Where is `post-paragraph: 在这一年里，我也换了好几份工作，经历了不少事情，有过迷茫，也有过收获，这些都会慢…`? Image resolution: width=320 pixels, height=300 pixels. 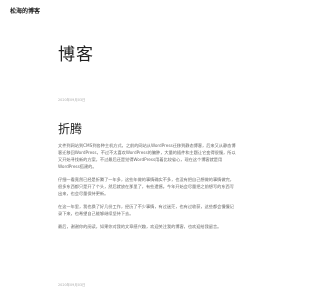 post-paragraph: 在这一年里，我也换了好几份工作，经历了不少事情，有过迷茫，也有过收获，这些都会慢… is located at coordinates (146, 210).